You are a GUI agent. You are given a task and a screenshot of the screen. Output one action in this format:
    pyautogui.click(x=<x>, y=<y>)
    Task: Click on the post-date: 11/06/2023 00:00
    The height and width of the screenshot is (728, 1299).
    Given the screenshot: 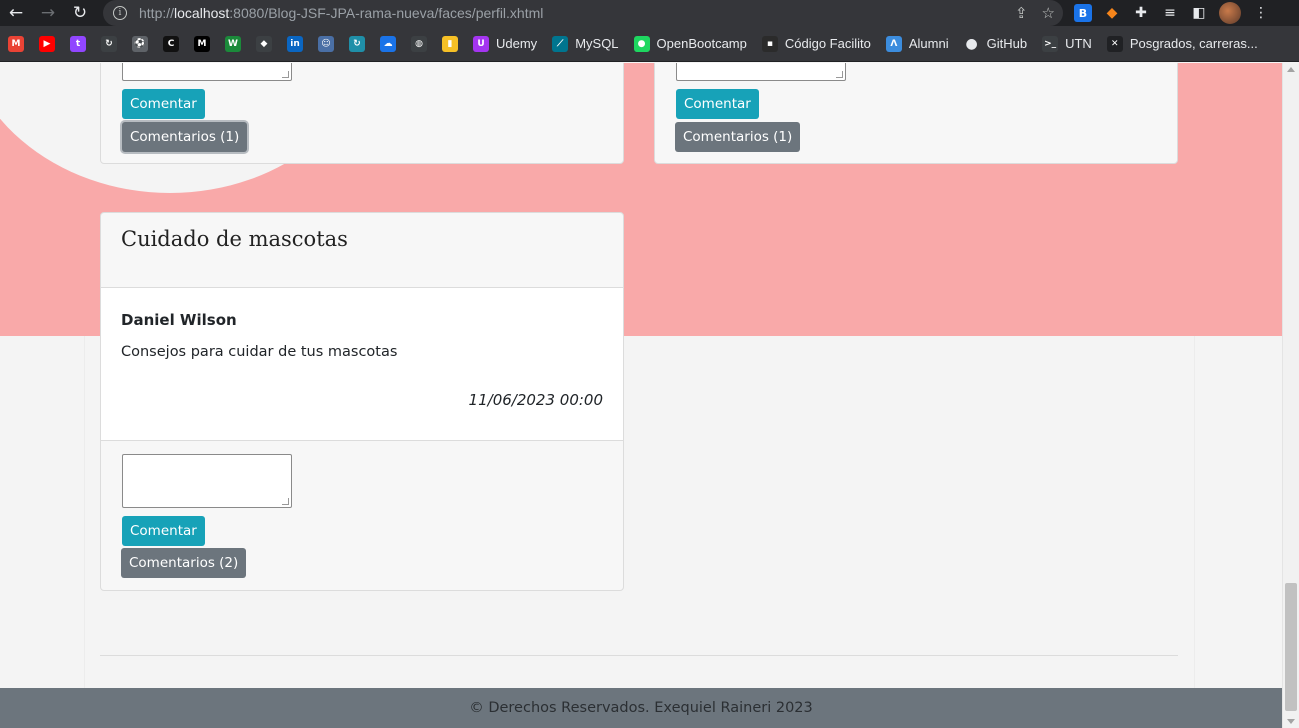 What is the action you would take?
    pyautogui.click(x=535, y=400)
    